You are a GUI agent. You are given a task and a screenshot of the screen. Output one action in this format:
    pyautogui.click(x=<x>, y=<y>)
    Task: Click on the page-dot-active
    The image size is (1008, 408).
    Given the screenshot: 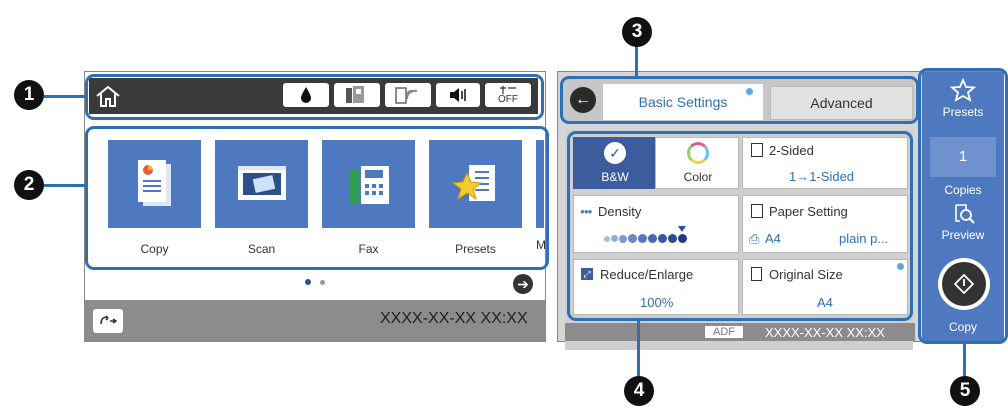 What is the action you would take?
    pyautogui.click(x=308, y=282)
    